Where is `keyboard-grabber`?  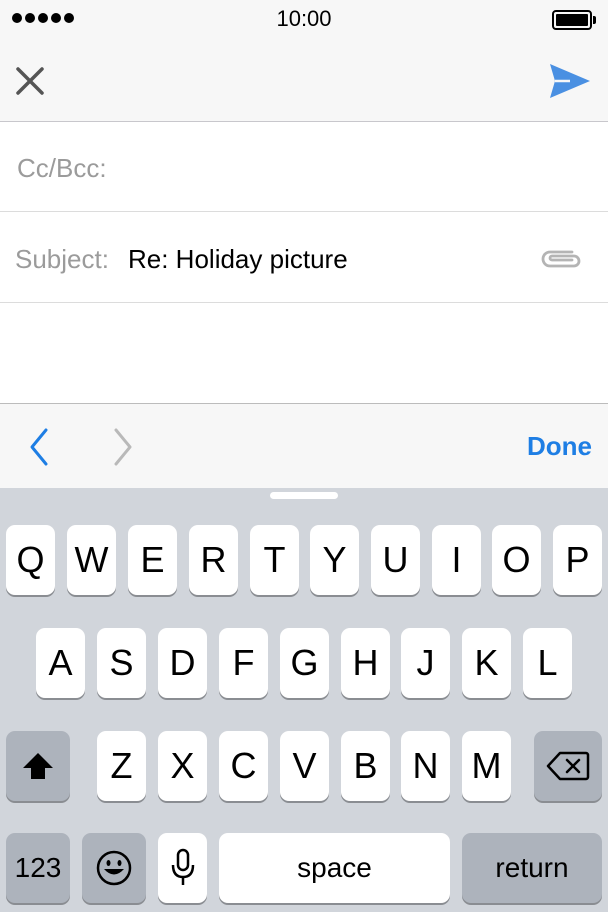
keyboard-grabber is located at coordinates (304, 495).